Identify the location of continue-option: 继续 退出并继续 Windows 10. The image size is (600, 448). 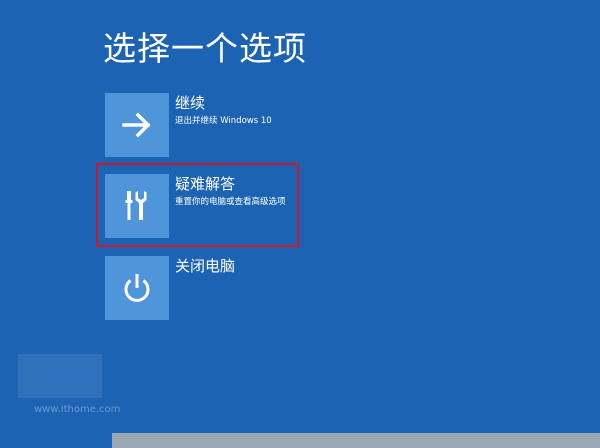
(255, 126).